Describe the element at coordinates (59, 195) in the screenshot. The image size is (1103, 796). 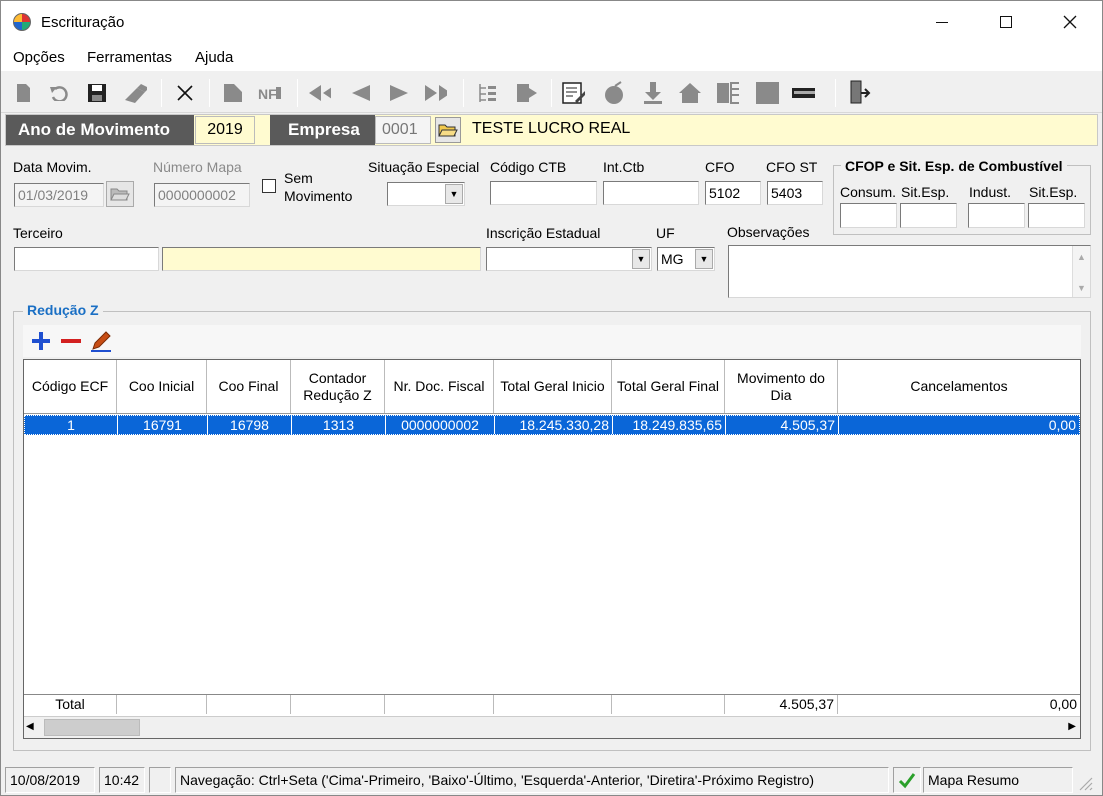
I see `data-movim-field: 01/03/2019` at that location.